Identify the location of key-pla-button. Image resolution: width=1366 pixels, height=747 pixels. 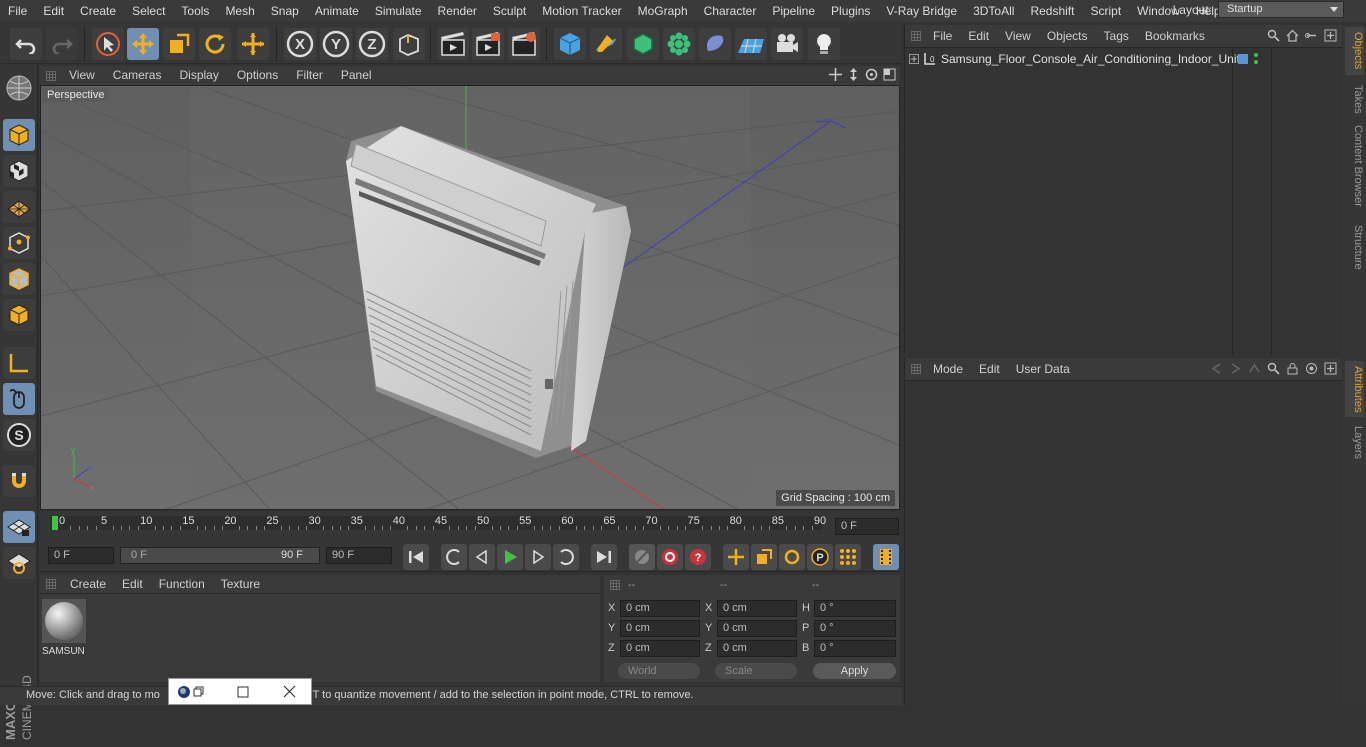
(848, 557).